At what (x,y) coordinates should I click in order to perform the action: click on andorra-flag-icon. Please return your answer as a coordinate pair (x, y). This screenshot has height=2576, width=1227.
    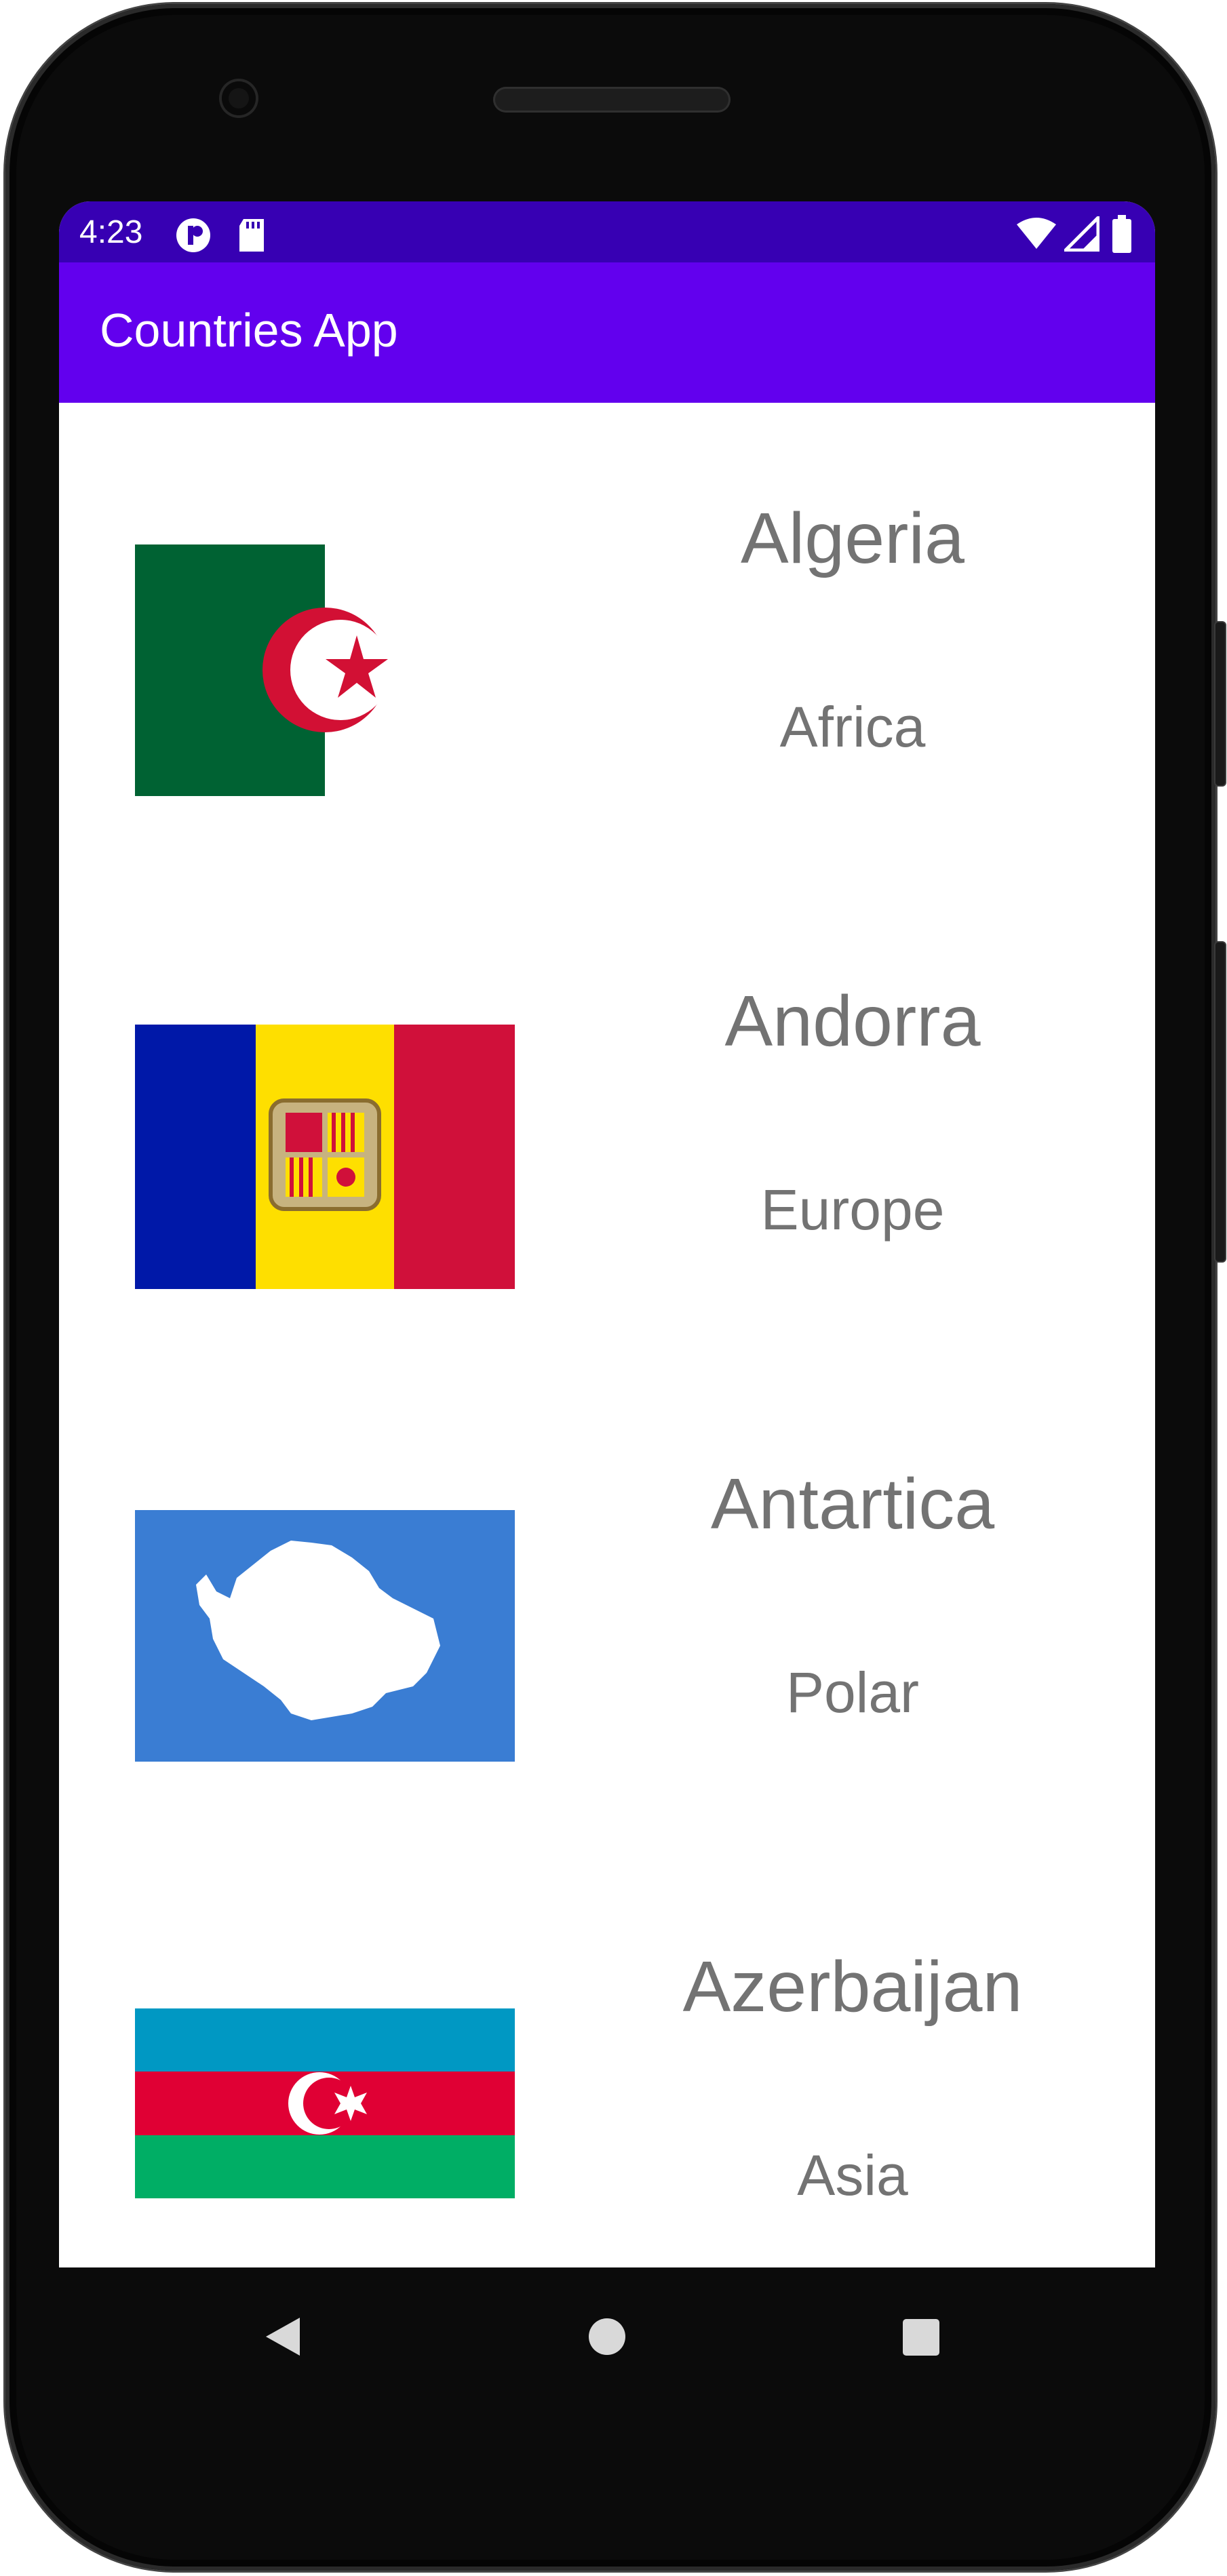
    Looking at the image, I should click on (325, 1157).